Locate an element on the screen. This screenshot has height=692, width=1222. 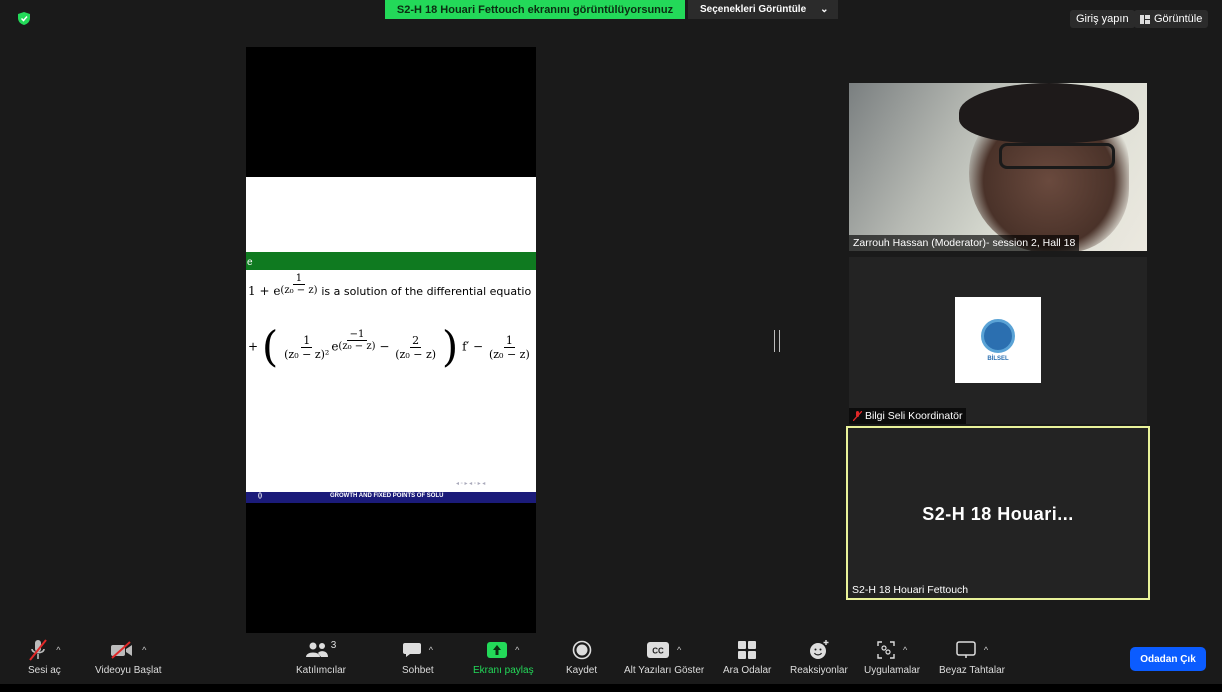
slide-header-bar: e is located at coordinates (391, 261).